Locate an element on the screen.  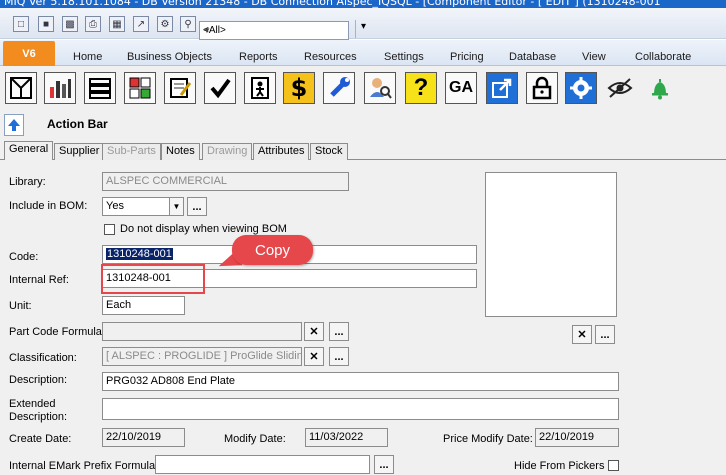
tab-pricing: Pricing is located at coordinates (467, 57).